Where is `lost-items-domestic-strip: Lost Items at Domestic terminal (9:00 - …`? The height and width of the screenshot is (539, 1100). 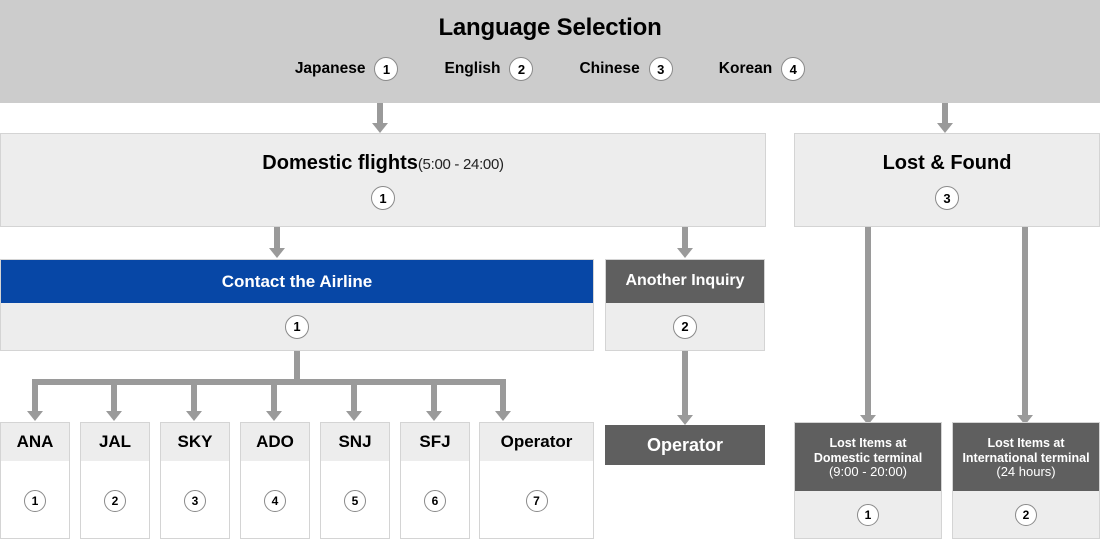
lost-items-domestic-strip: Lost Items at Domestic terminal (9:00 - … is located at coordinates (868, 457).